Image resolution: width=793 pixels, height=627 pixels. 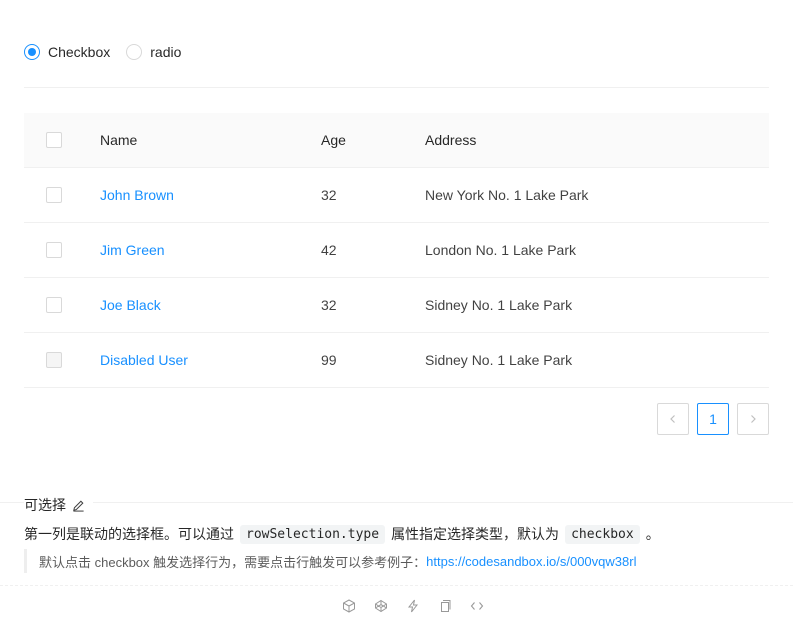 I want to click on thunderbolt-icon, so click(x=413, y=606).